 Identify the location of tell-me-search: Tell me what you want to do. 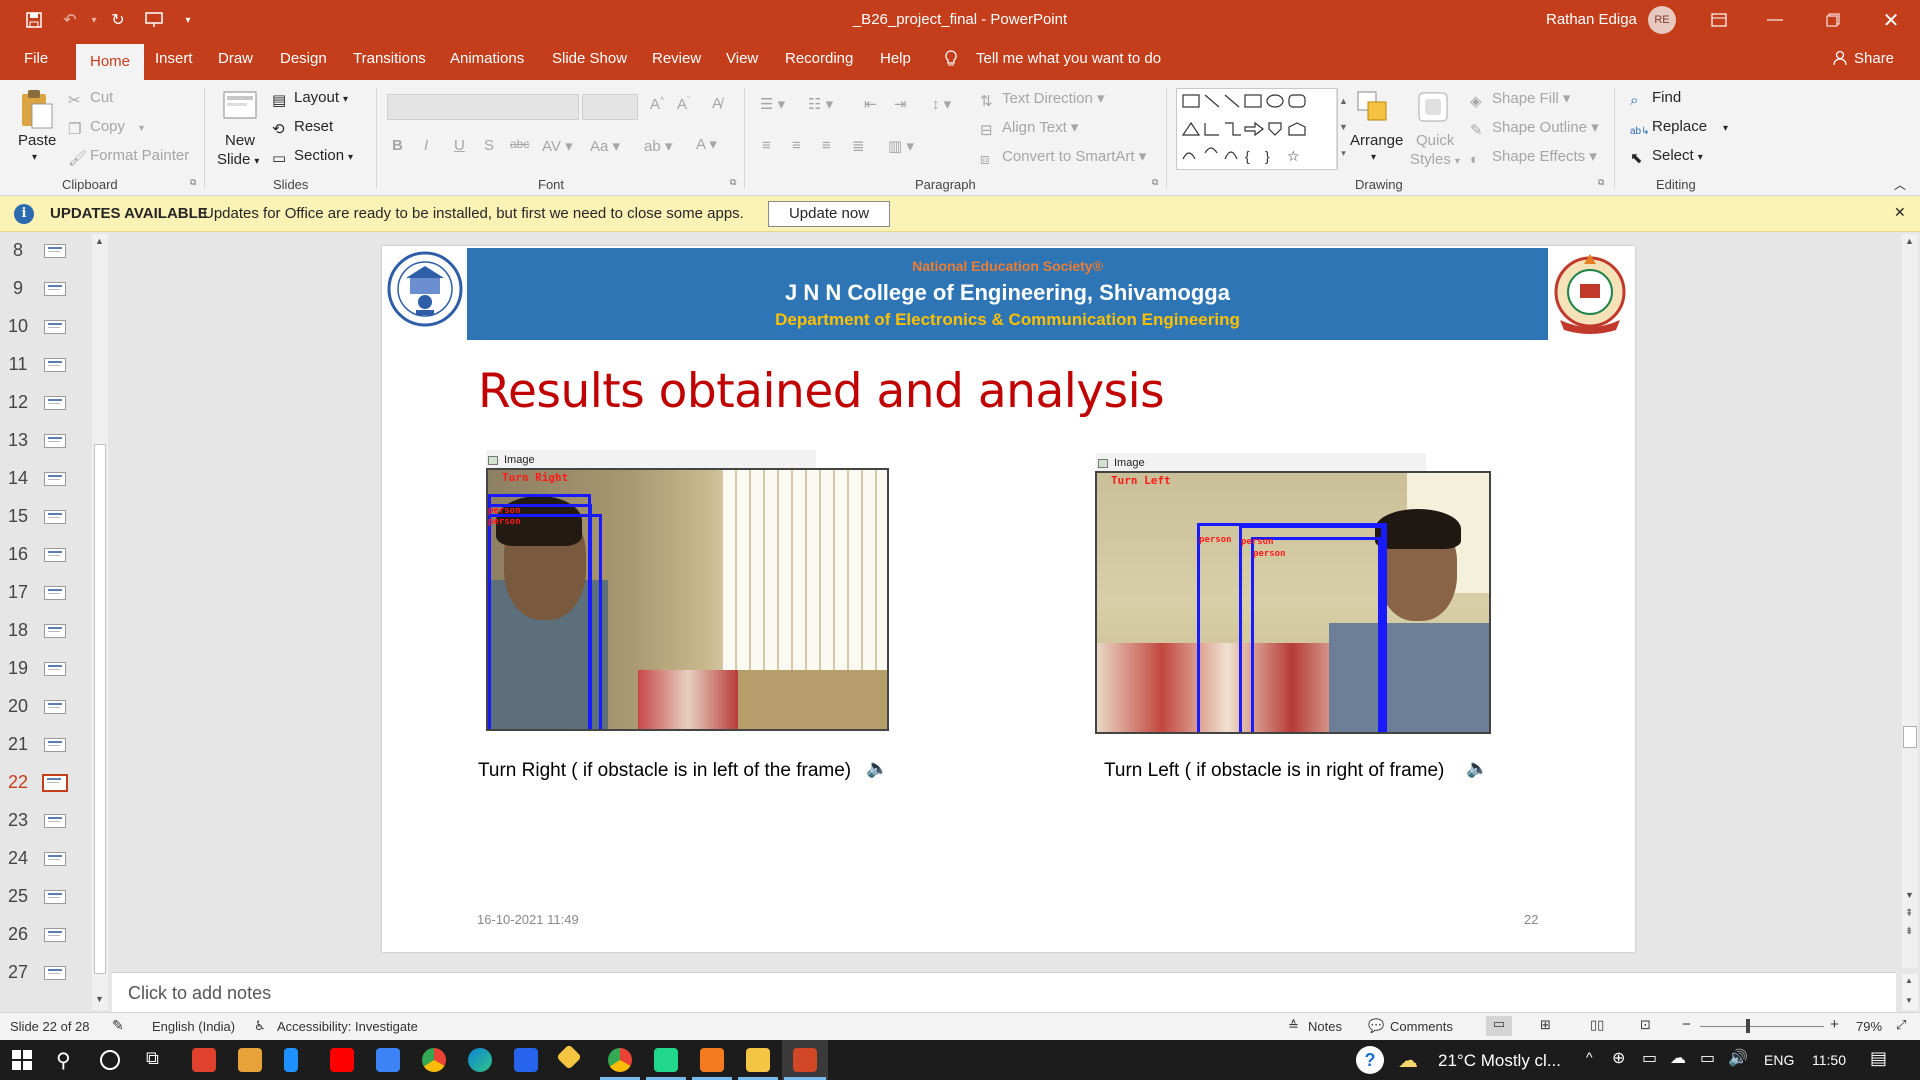
(1068, 58).